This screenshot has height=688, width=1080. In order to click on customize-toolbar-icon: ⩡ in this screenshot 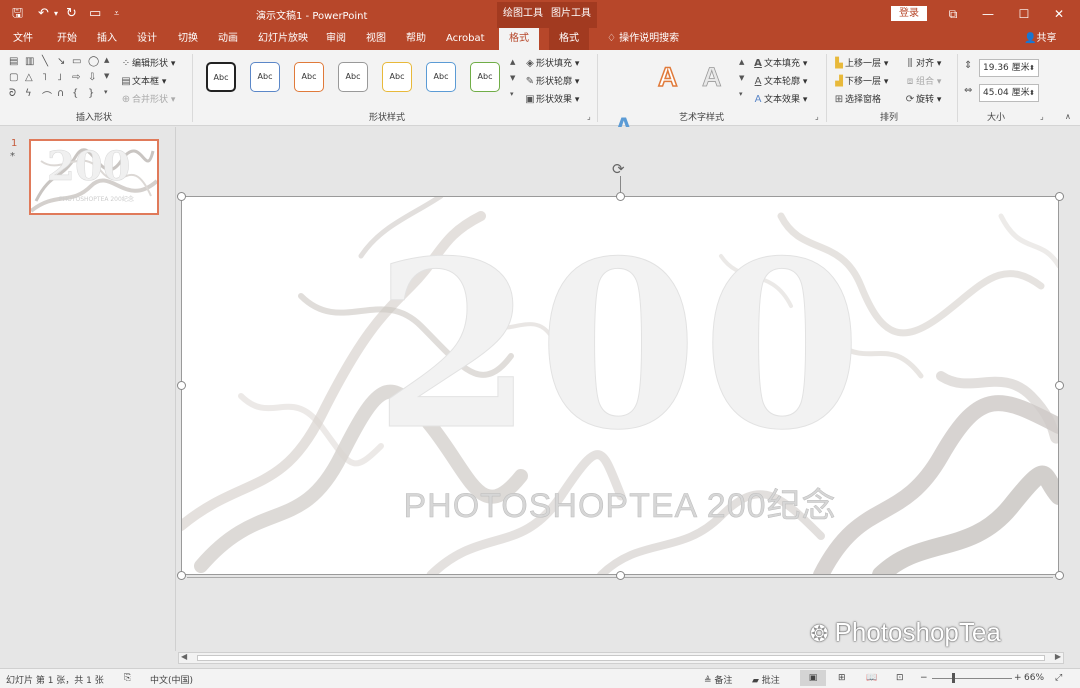, I will do `click(116, 14)`.